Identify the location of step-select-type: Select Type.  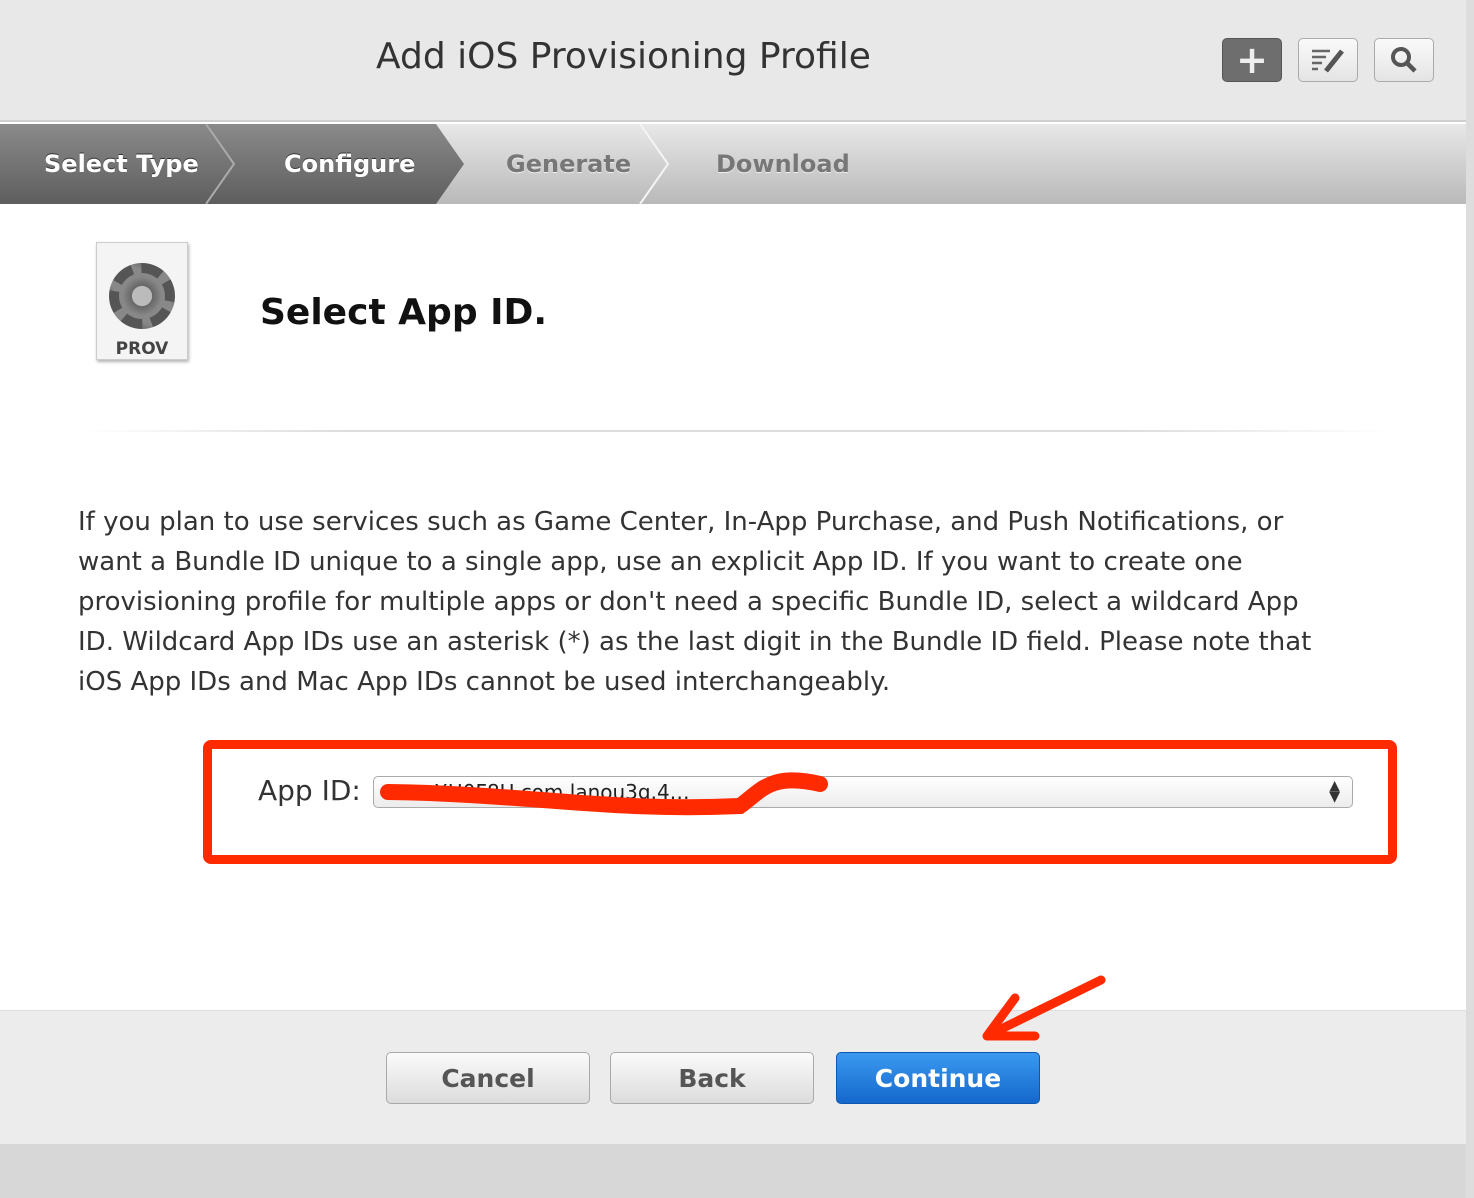
(121, 164).